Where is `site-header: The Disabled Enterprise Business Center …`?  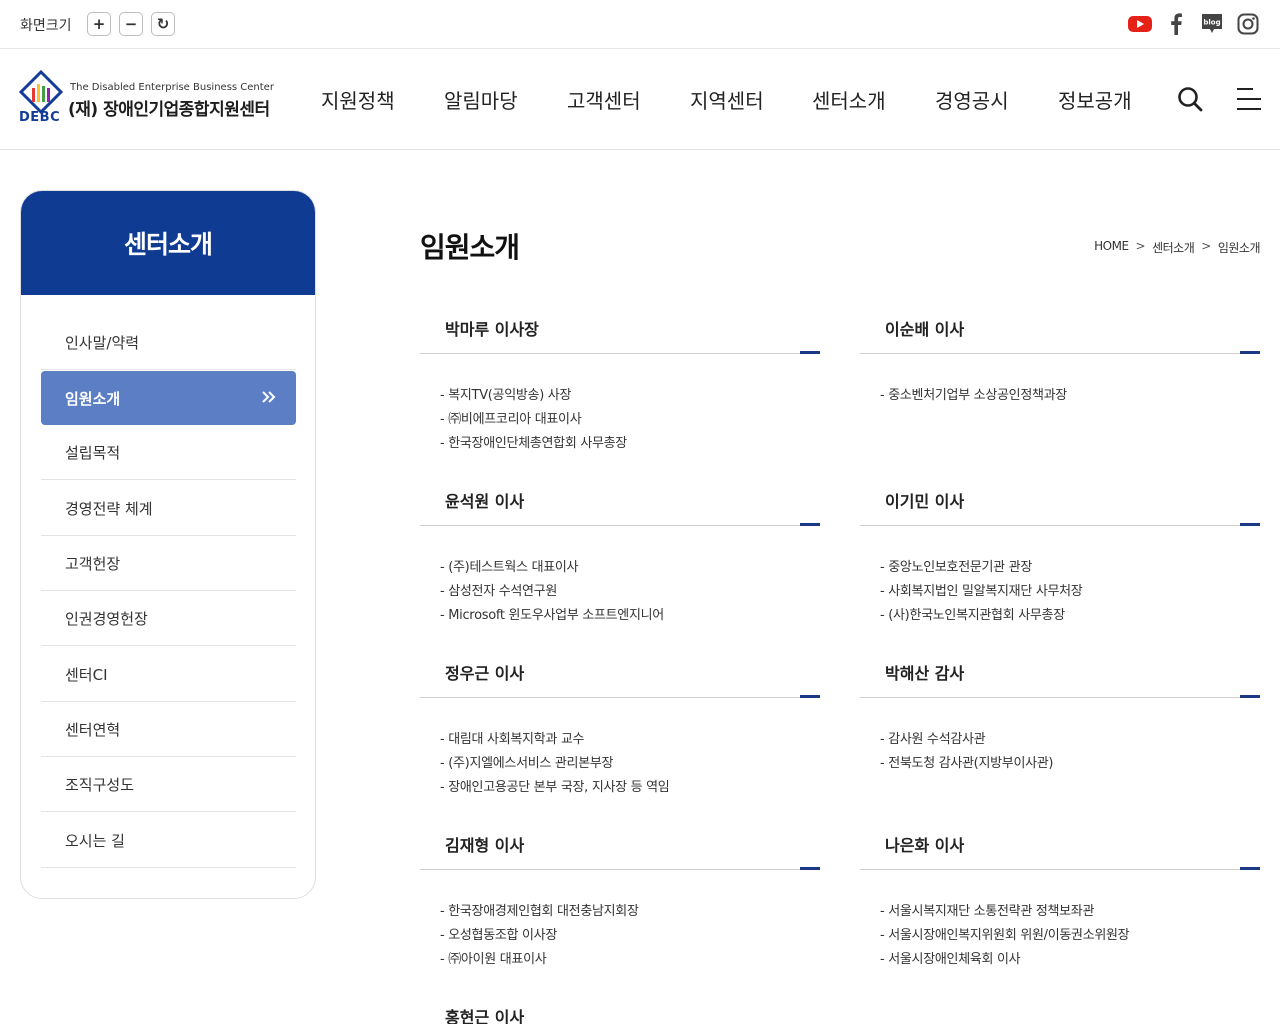
site-header: The Disabled Enterprise Business Center … is located at coordinates (640, 99).